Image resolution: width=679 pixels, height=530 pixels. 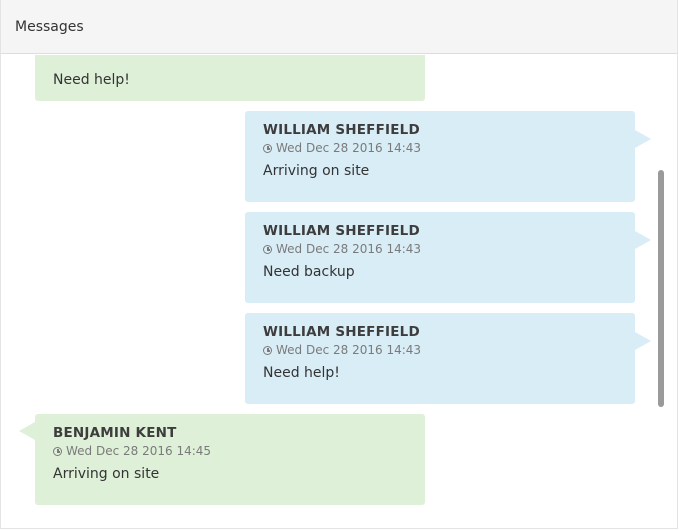 I want to click on timestamp-text: Wed Dec 28 2016 14:45, so click(x=139, y=451).